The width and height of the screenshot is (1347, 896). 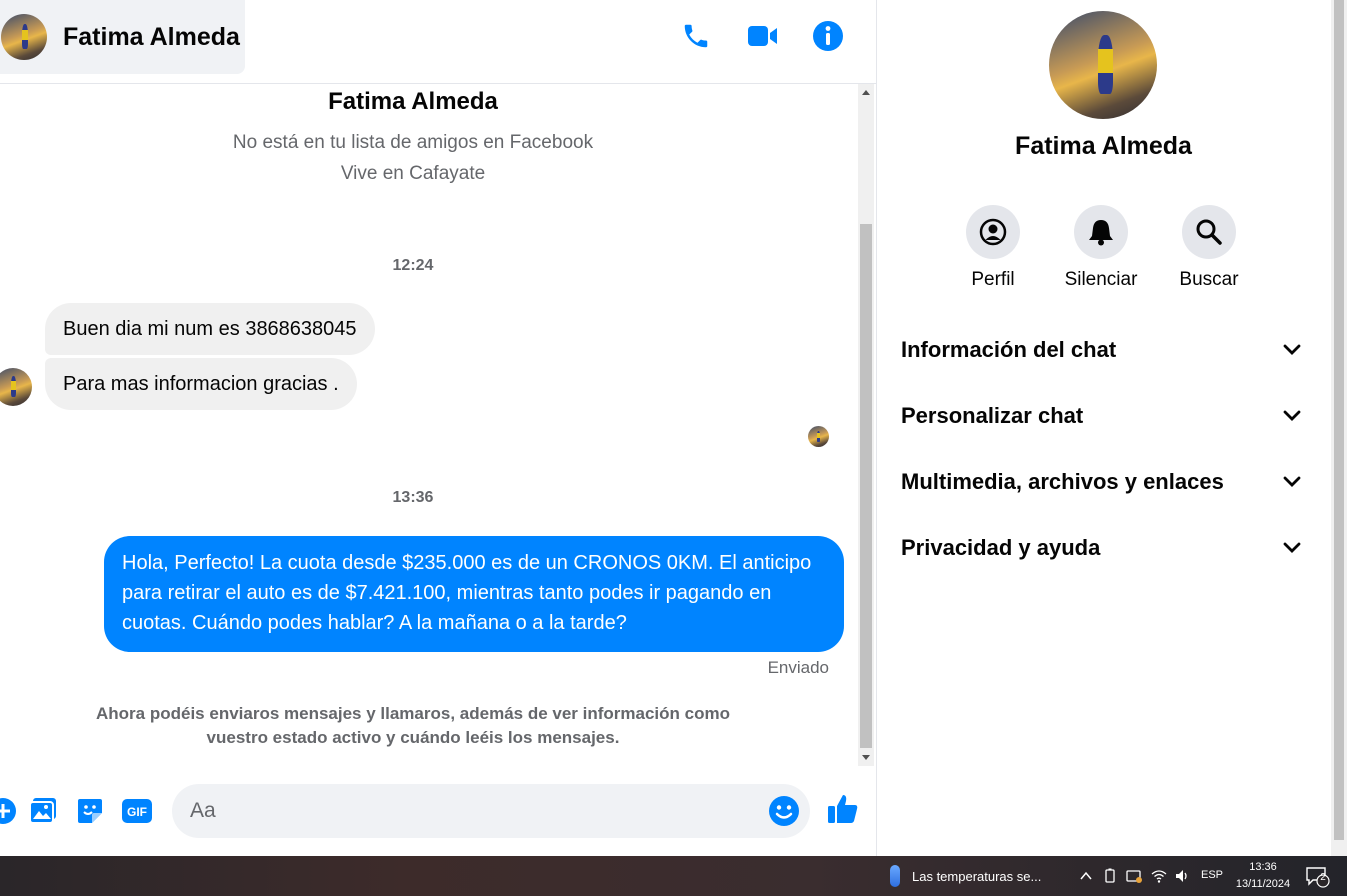 I want to click on clock-date: 13/11/2024, so click(x=1263, y=884).